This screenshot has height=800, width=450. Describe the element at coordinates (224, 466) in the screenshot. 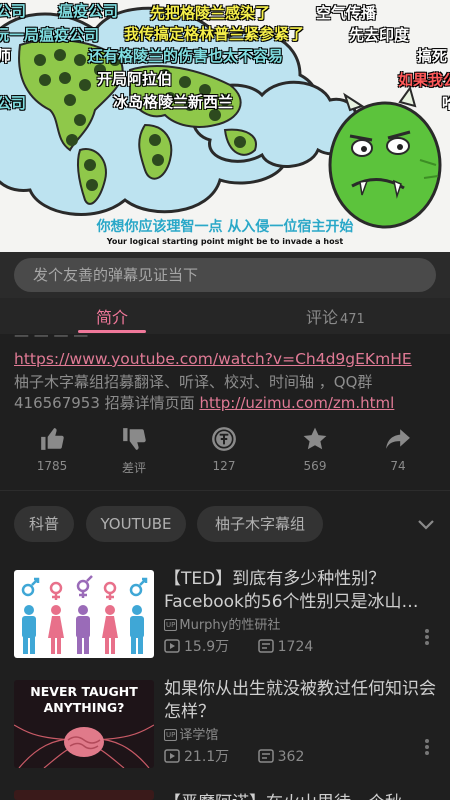

I see `coin-count: 127` at that location.